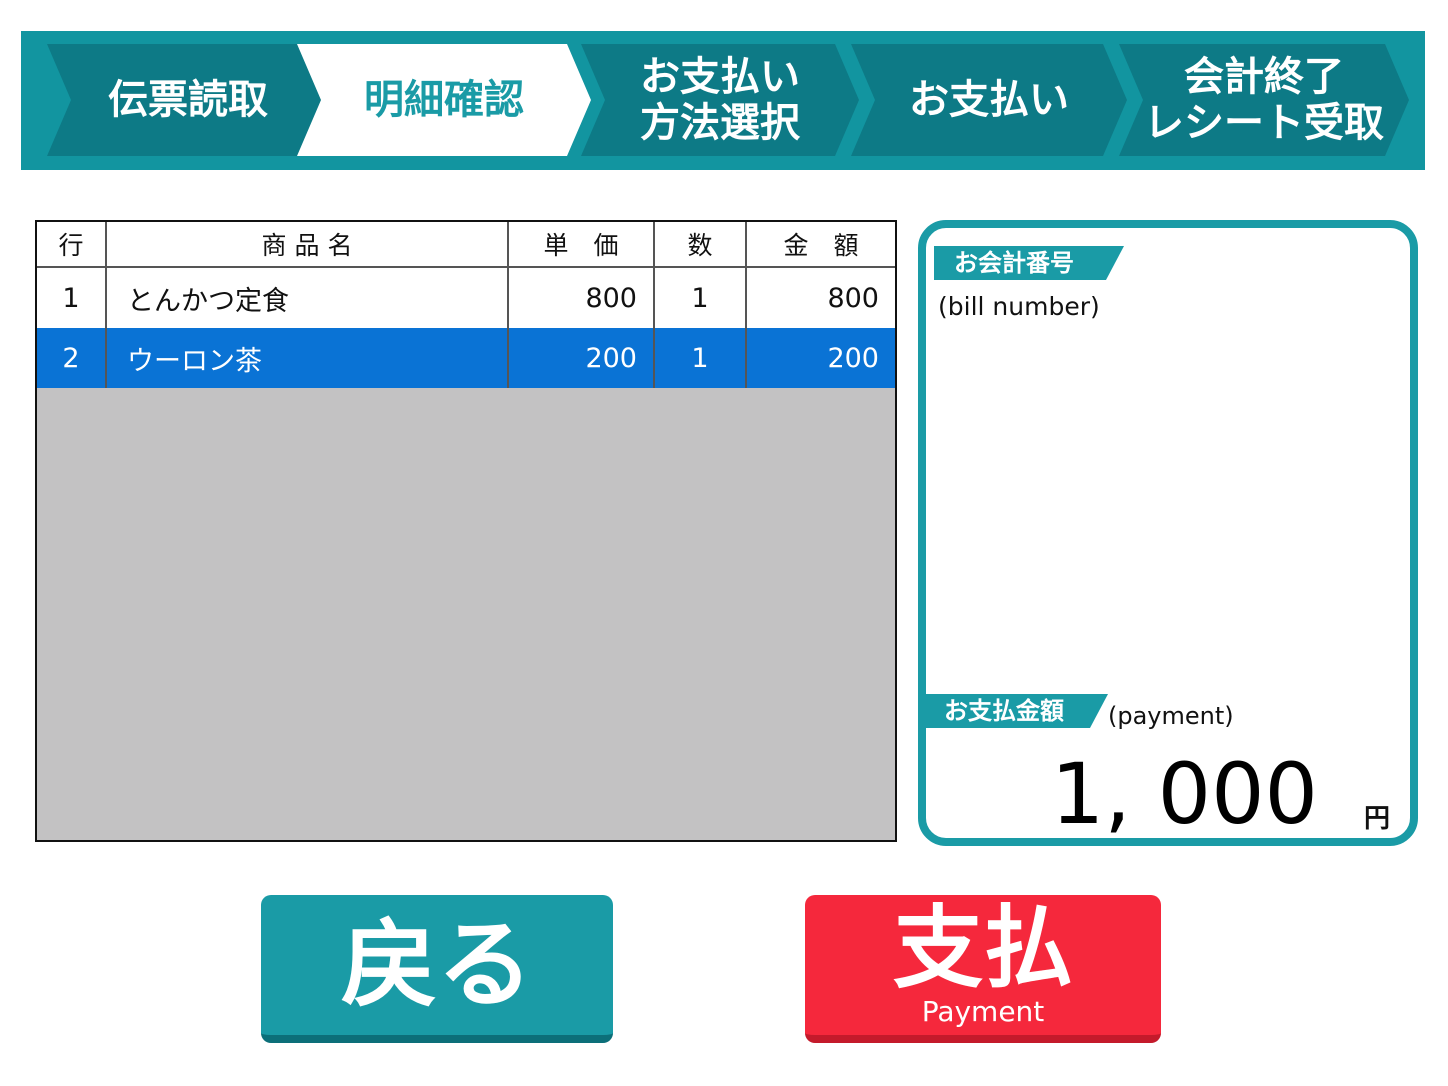 The width and height of the screenshot is (1448, 1086). I want to click on row-amount: 200, so click(820, 358).